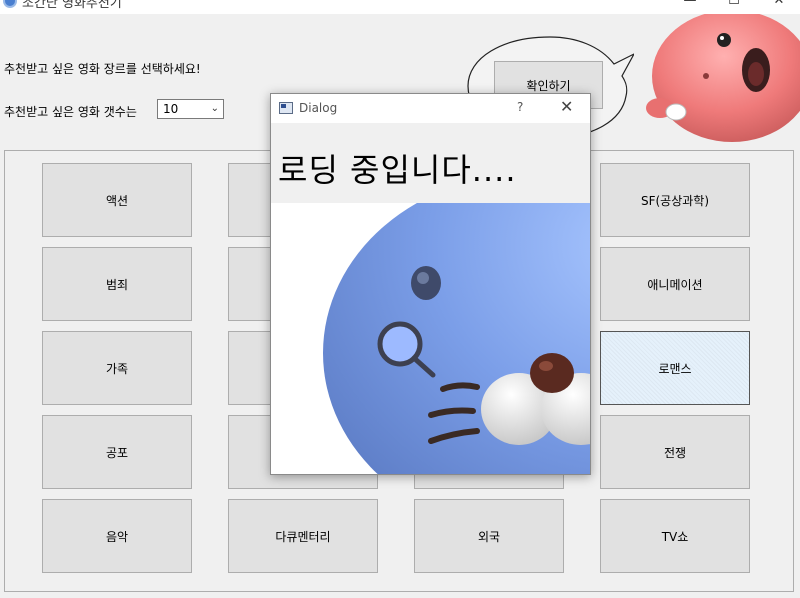  Describe the element at coordinates (10, 4) in the screenshot. I see `app-icon` at that location.